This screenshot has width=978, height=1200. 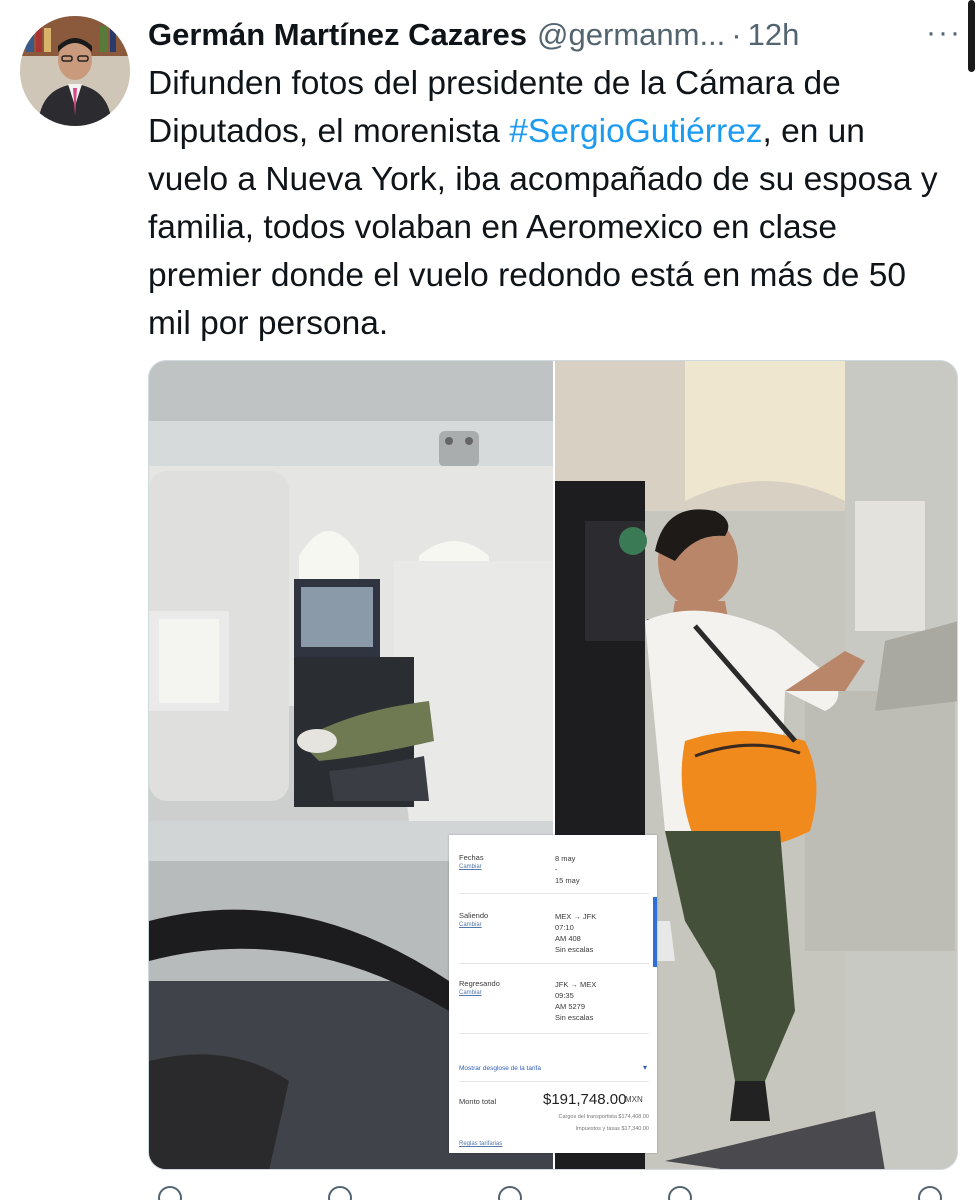 What do you see at coordinates (340, 1193) in the screenshot?
I see `retweet-icon` at bounding box center [340, 1193].